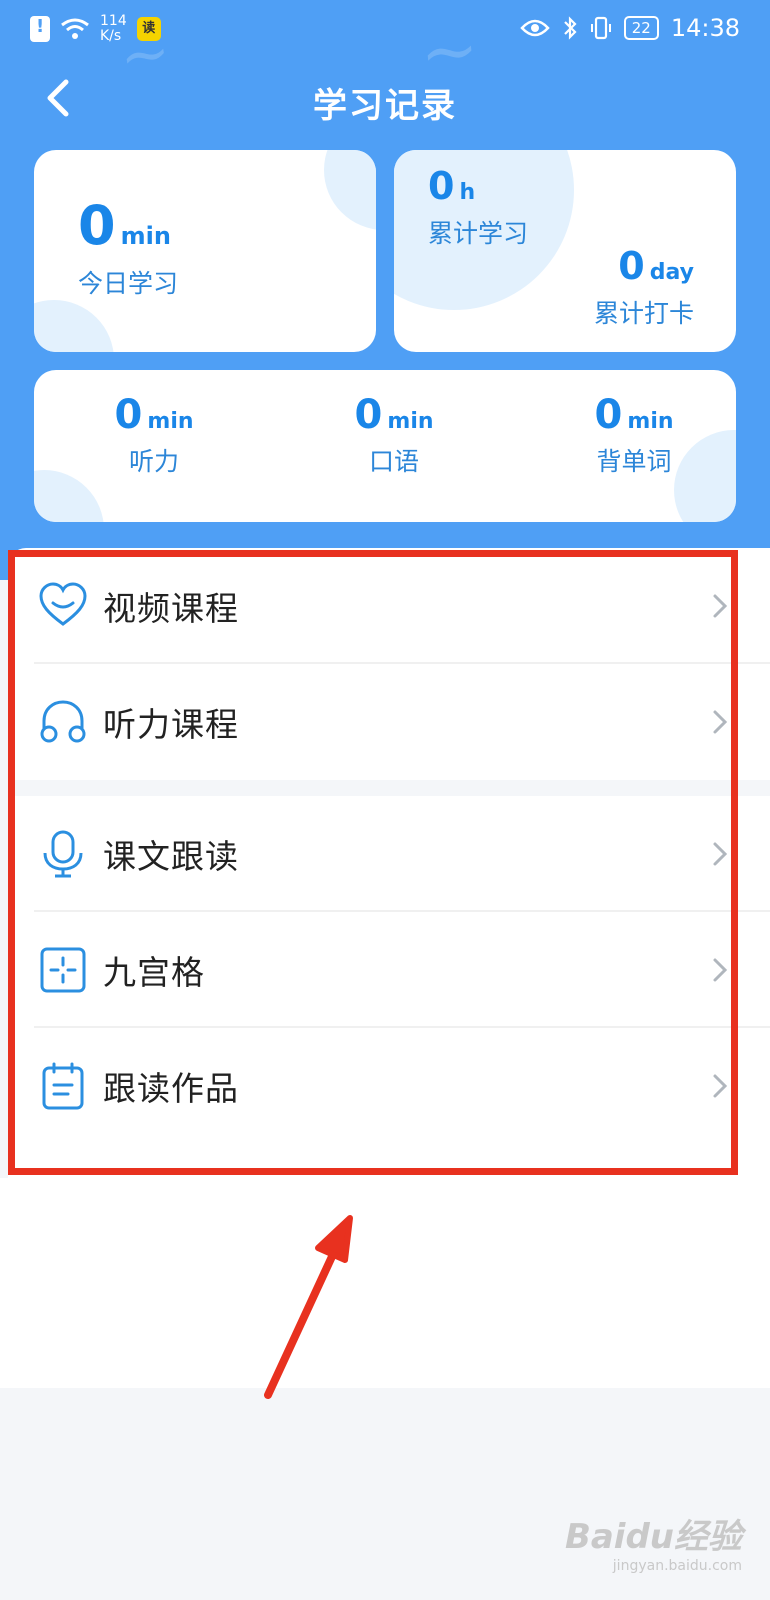 The width and height of the screenshot is (770, 1600). Describe the element at coordinates (452, 186) in the screenshot. I see `total-hours-value: 0 h` at that location.